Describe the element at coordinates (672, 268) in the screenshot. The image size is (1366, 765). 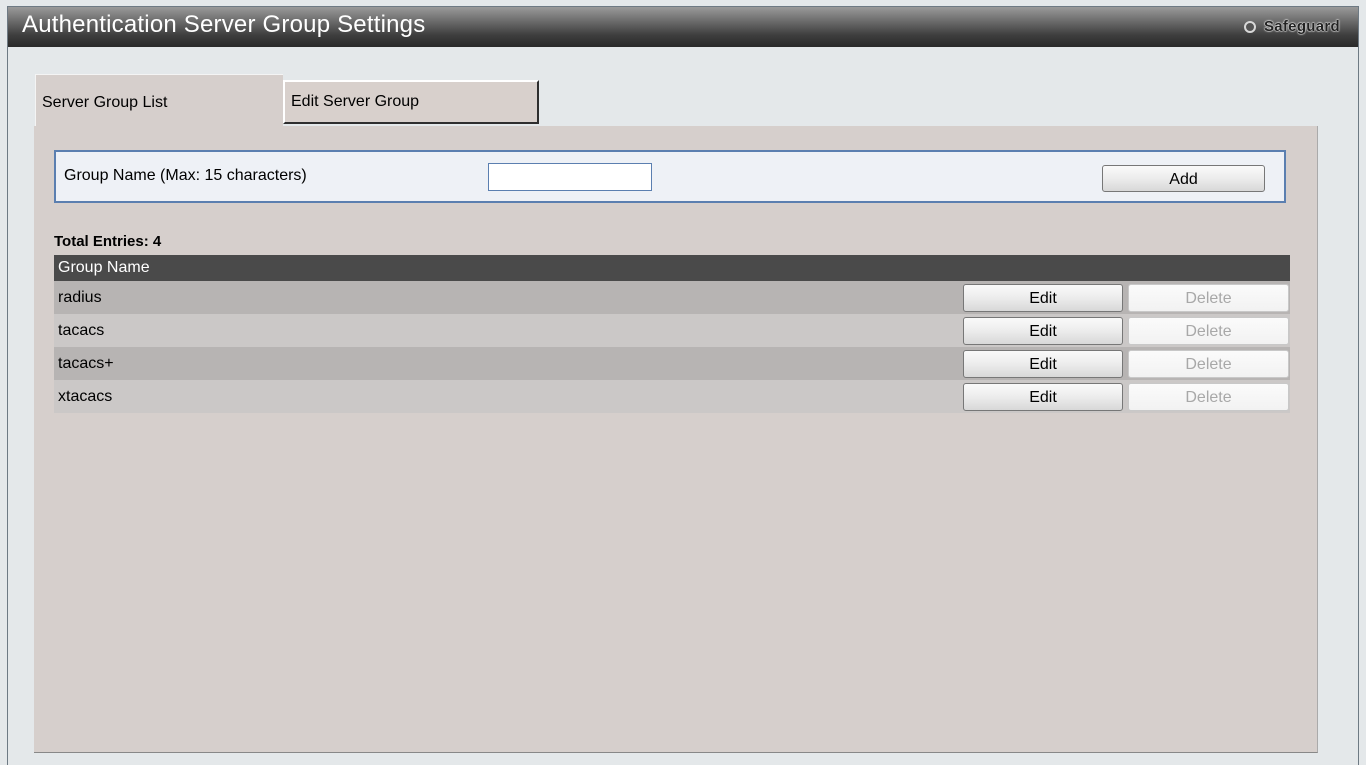
I see `column-header-group-name: Group Name` at that location.